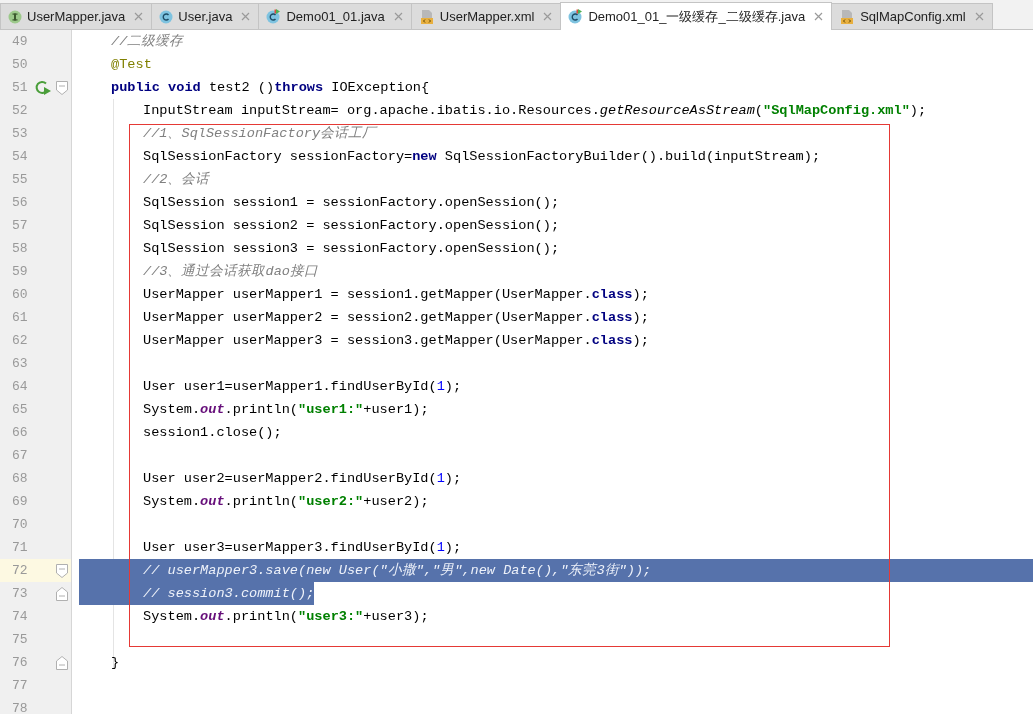 This screenshot has height=714, width=1033. Describe the element at coordinates (20, 501) in the screenshot. I see `line-number: 69` at that location.